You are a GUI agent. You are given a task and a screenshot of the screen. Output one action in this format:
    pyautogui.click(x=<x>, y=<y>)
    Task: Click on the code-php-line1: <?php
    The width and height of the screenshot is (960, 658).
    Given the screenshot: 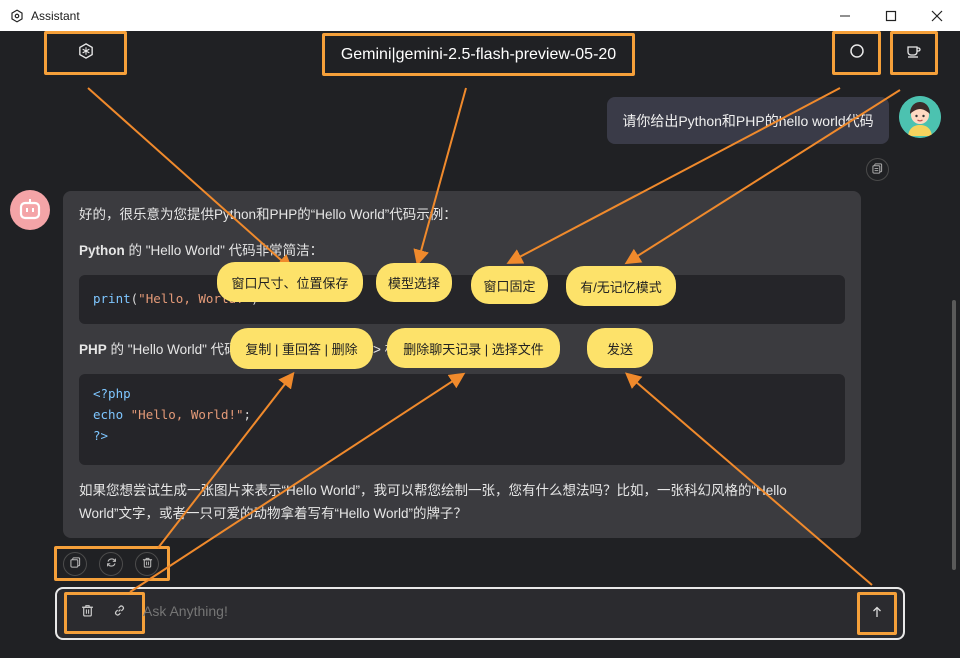 What is the action you would take?
    pyautogui.click(x=112, y=393)
    